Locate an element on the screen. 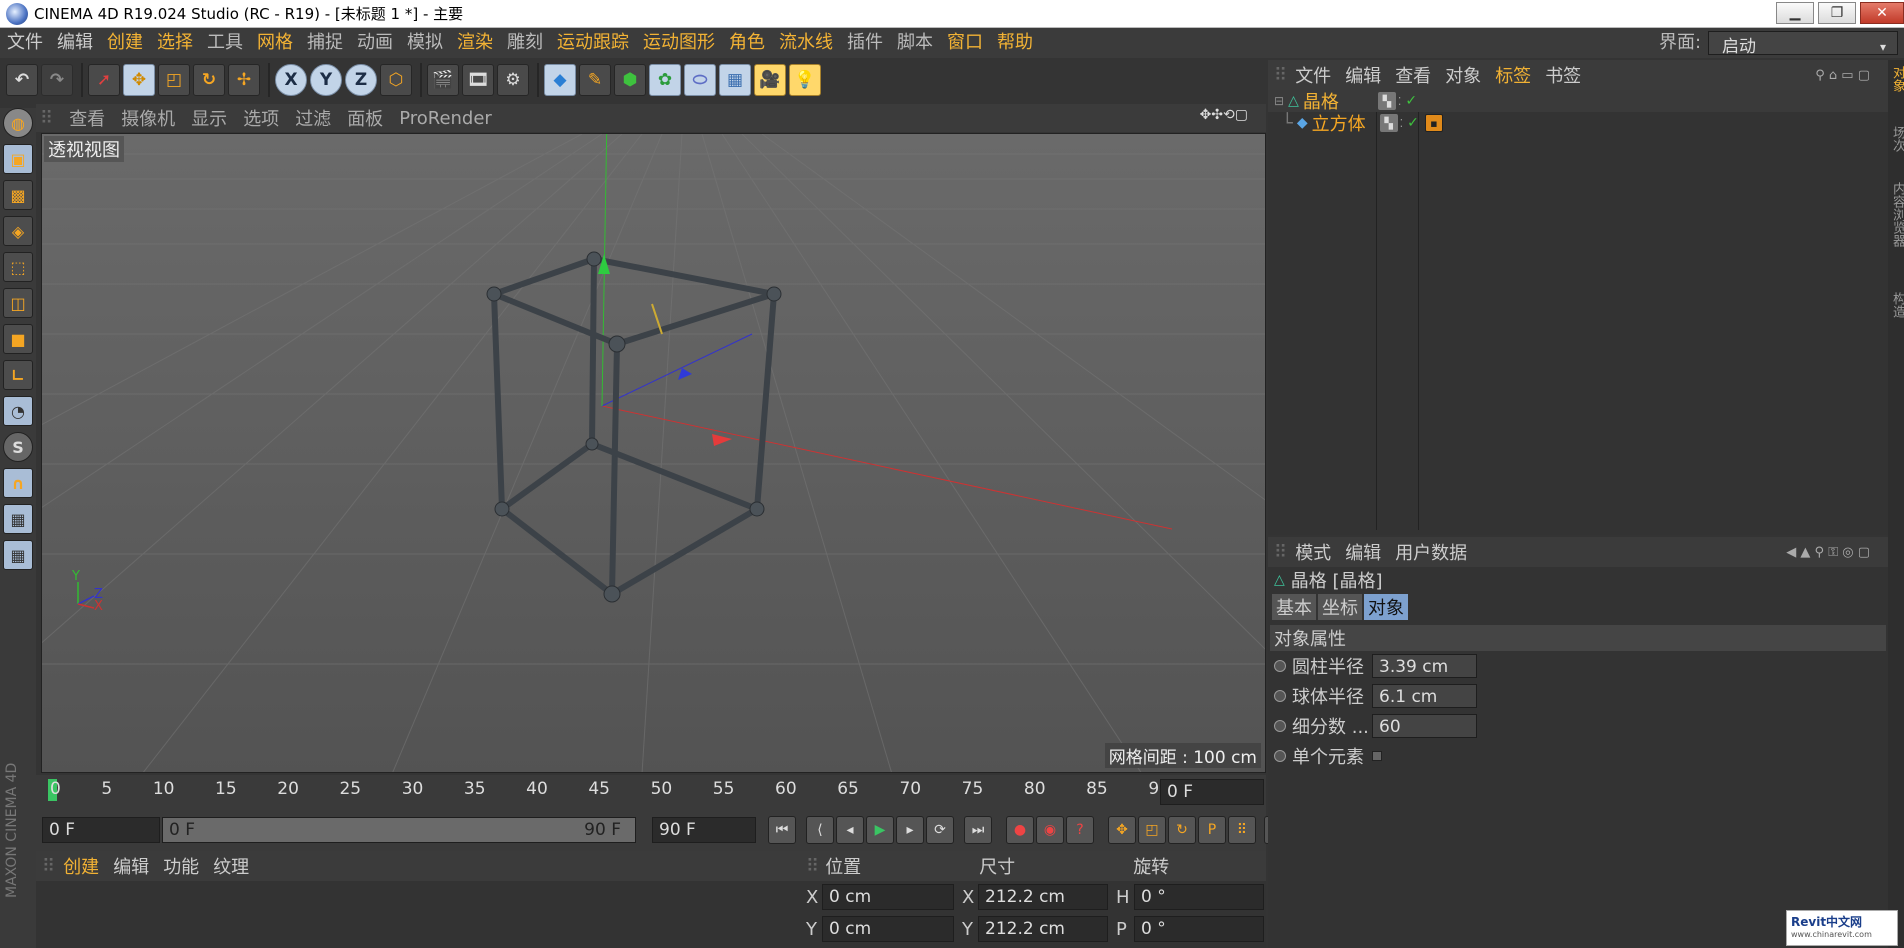 The image size is (1904, 948). move-button: ✥ is located at coordinates (139, 80).